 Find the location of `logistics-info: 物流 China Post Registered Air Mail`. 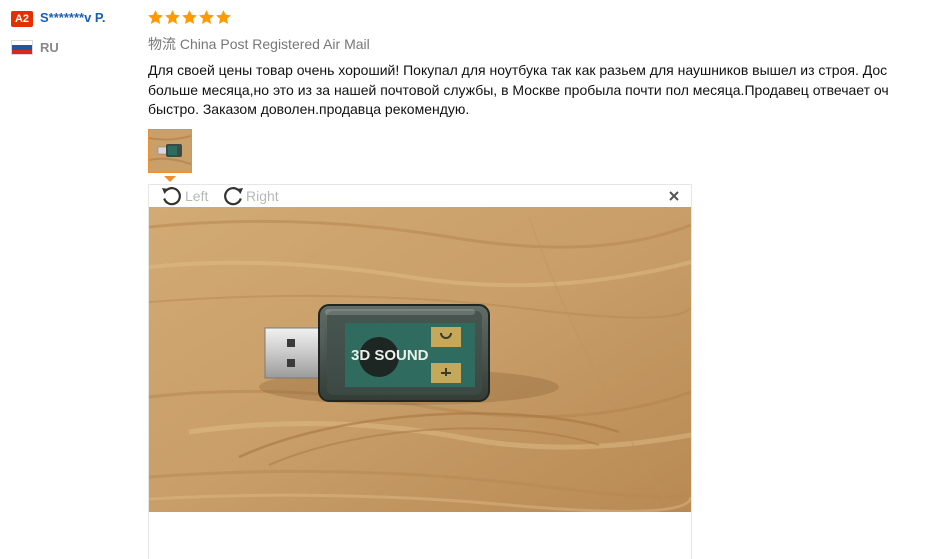

logistics-info: 物流 China Post Registered Air Mail is located at coordinates (259, 44).